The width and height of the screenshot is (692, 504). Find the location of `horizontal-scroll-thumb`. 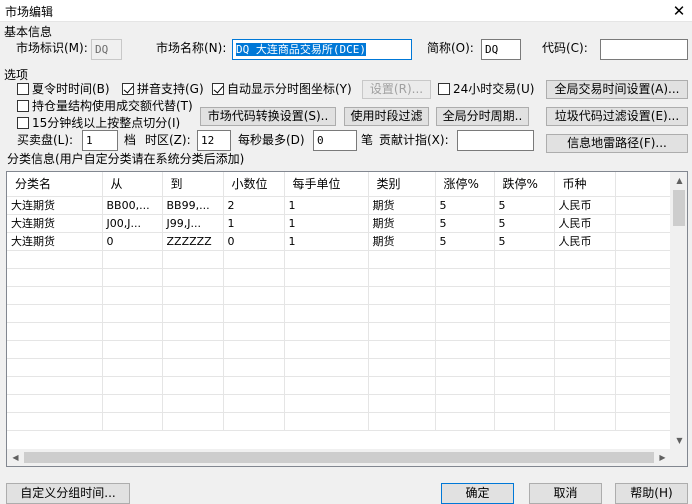

horizontal-scroll-thumb is located at coordinates (339, 457).